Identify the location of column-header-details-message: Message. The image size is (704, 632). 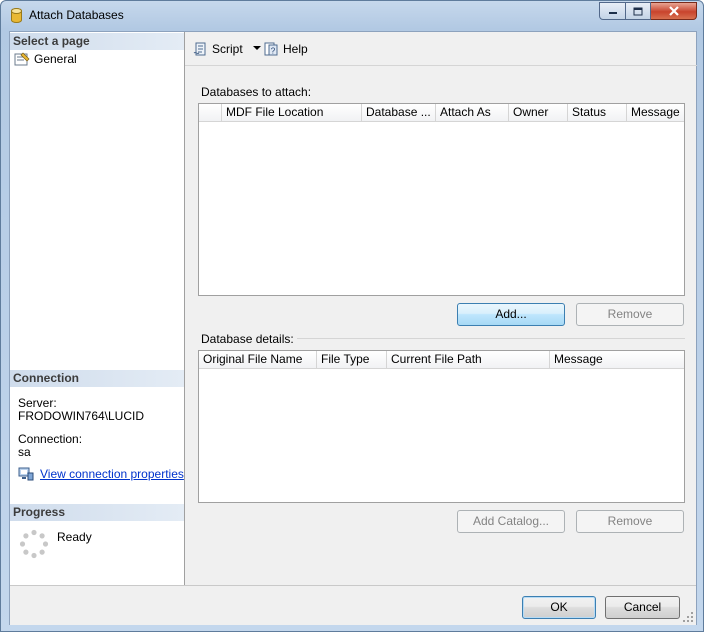
(617, 359).